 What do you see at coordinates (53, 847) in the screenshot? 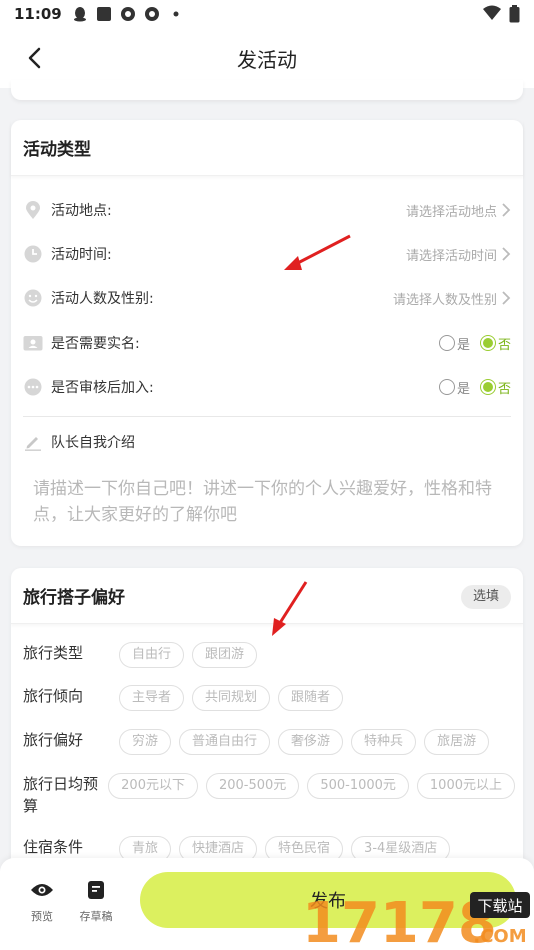
I see `lodging-label: 住宿条件` at bounding box center [53, 847].